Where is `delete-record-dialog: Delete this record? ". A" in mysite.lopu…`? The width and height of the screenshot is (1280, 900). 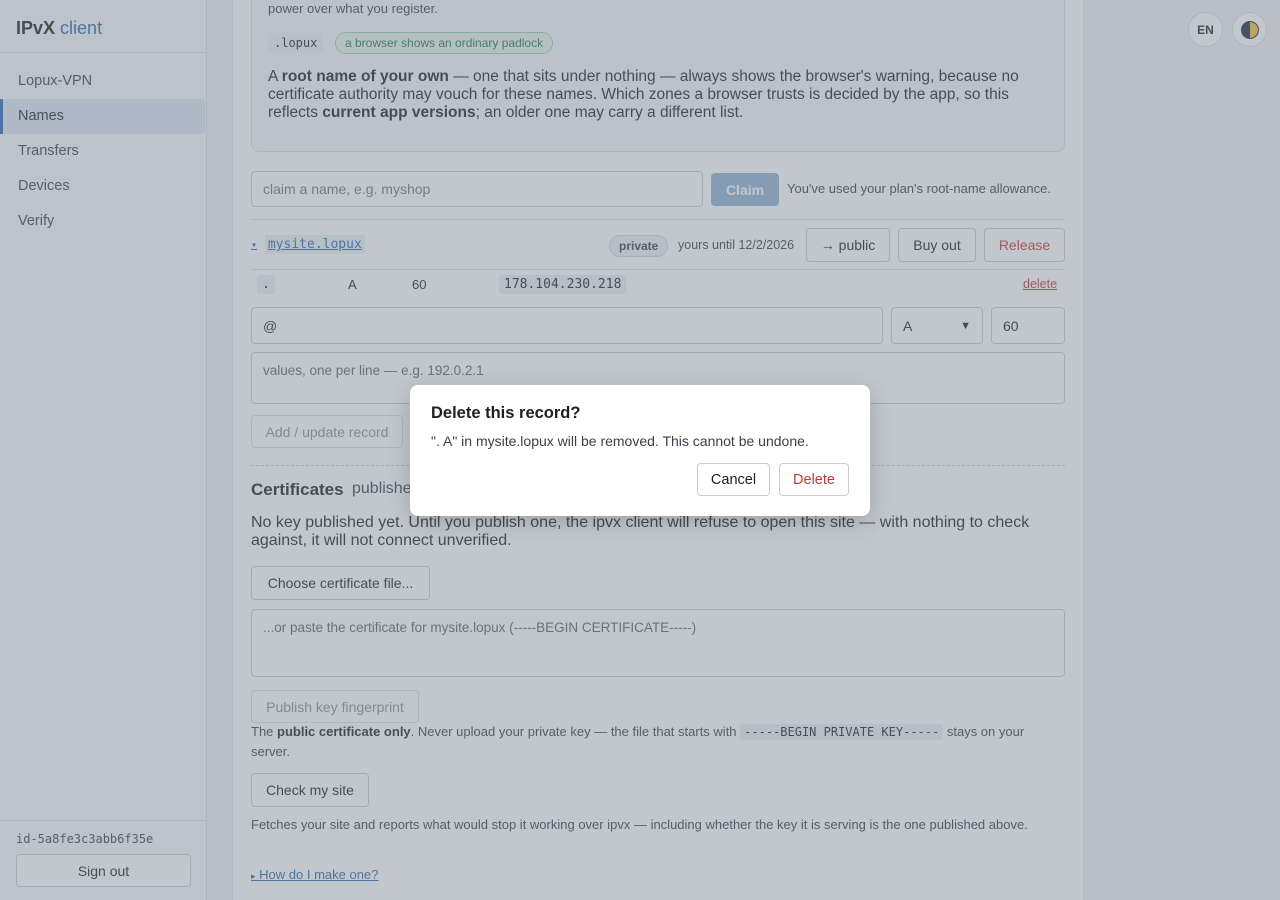
delete-record-dialog: Delete this record? ". A" in mysite.lopu… is located at coordinates (640, 450).